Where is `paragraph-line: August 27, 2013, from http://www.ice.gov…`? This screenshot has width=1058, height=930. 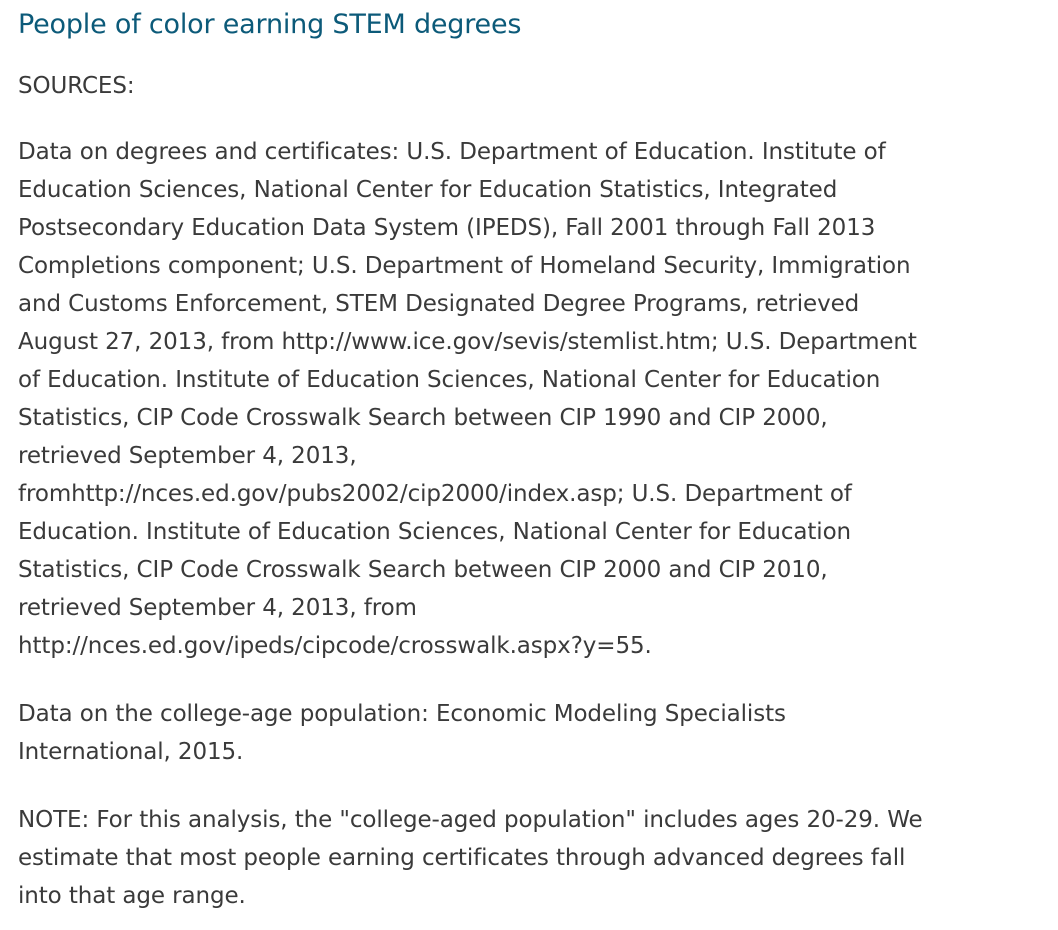
paragraph-line: August 27, 2013, from http://www.ice.gov… is located at coordinates (467, 342).